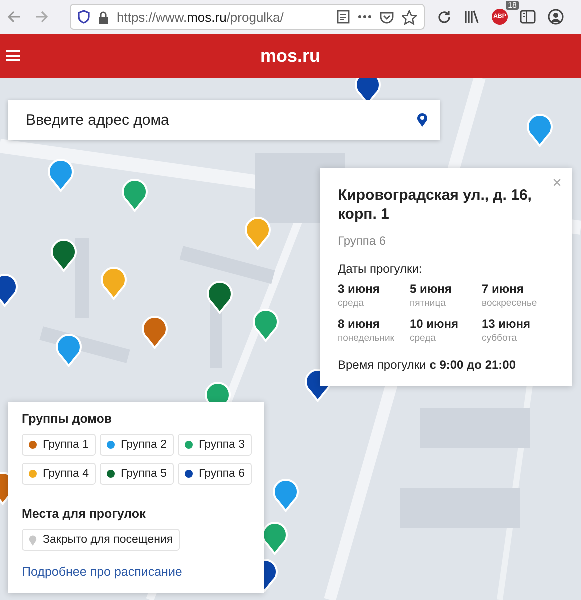 This screenshot has width=581, height=600. What do you see at coordinates (137, 445) in the screenshot?
I see `group-chip: Группа 2` at bounding box center [137, 445].